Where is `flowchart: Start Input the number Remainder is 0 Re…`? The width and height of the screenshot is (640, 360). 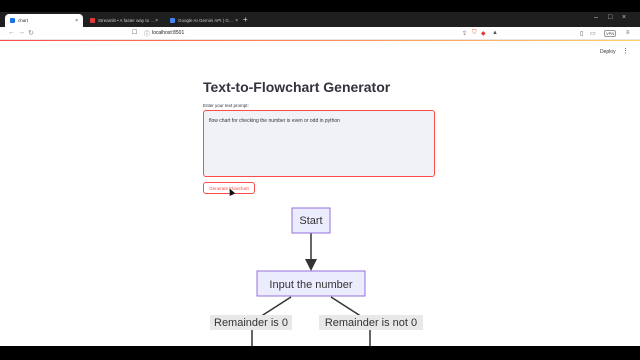
flowchart: Start Input the number Remainder is 0 Re… is located at coordinates (316, 276).